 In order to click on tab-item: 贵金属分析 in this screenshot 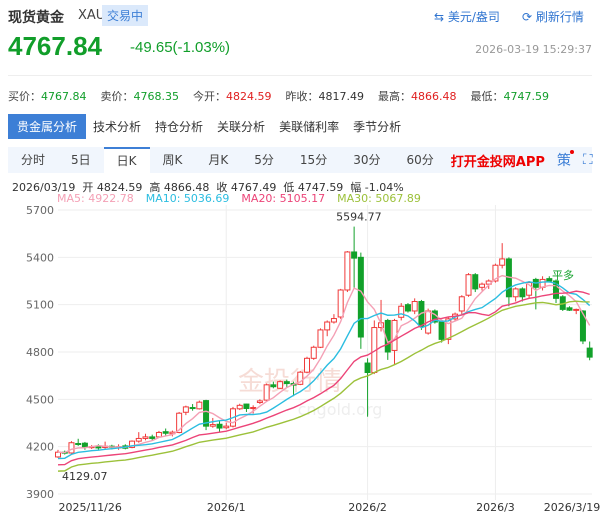, I will do `click(47, 126)`.